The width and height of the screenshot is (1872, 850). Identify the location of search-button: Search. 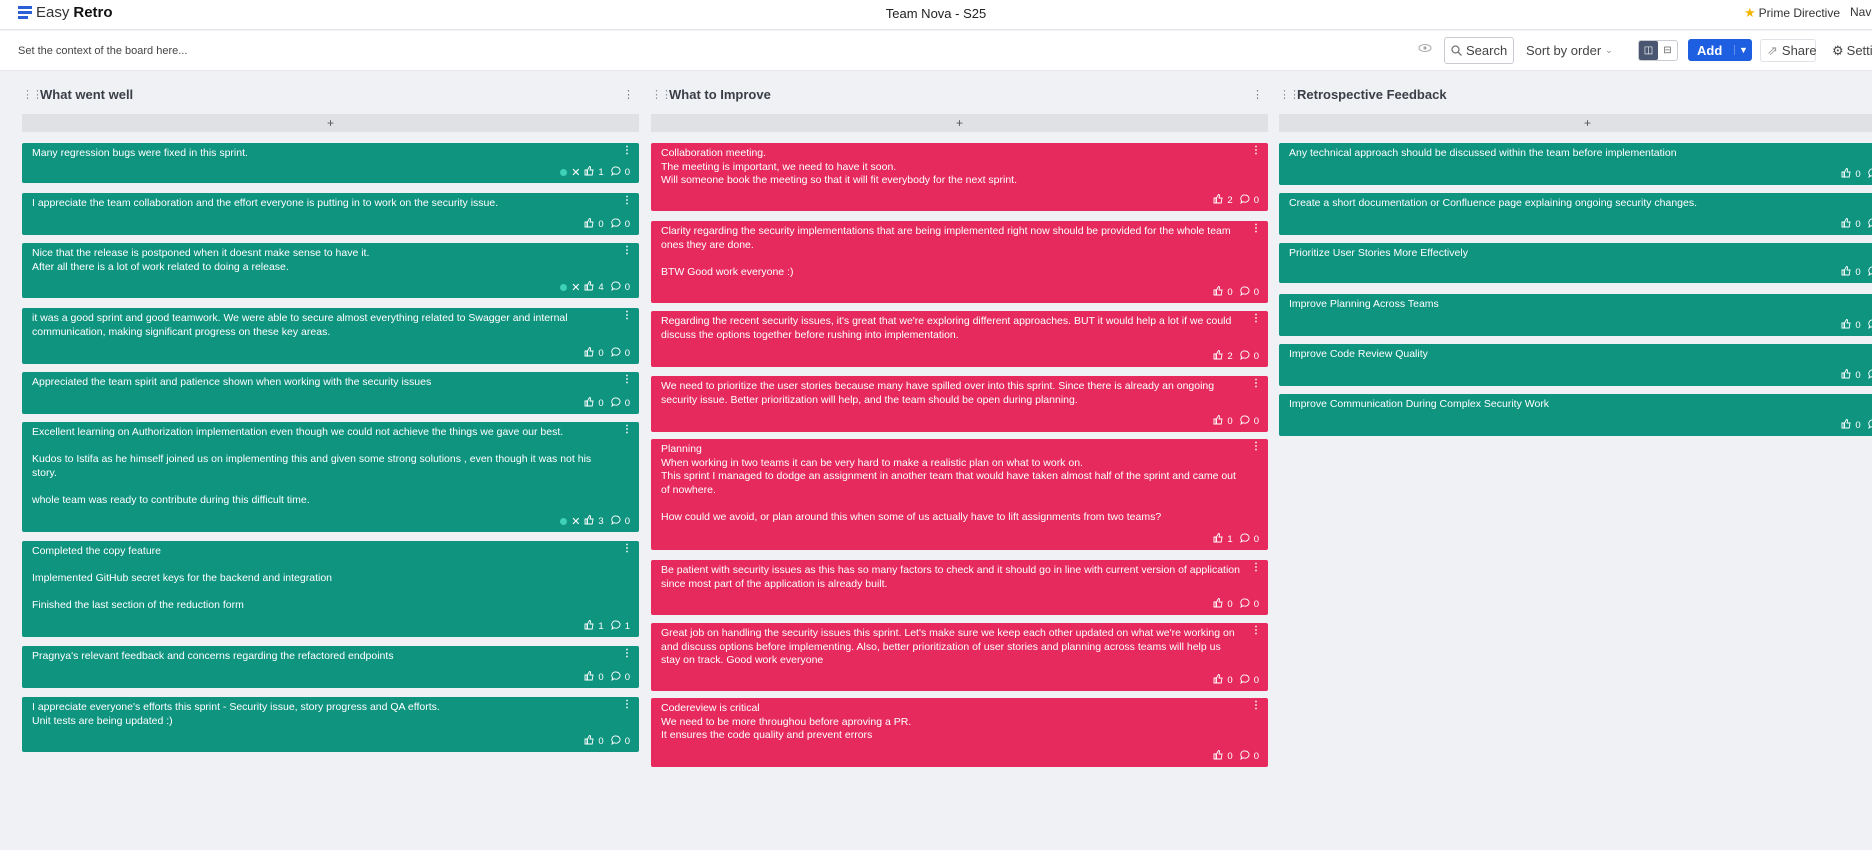
(1479, 50).